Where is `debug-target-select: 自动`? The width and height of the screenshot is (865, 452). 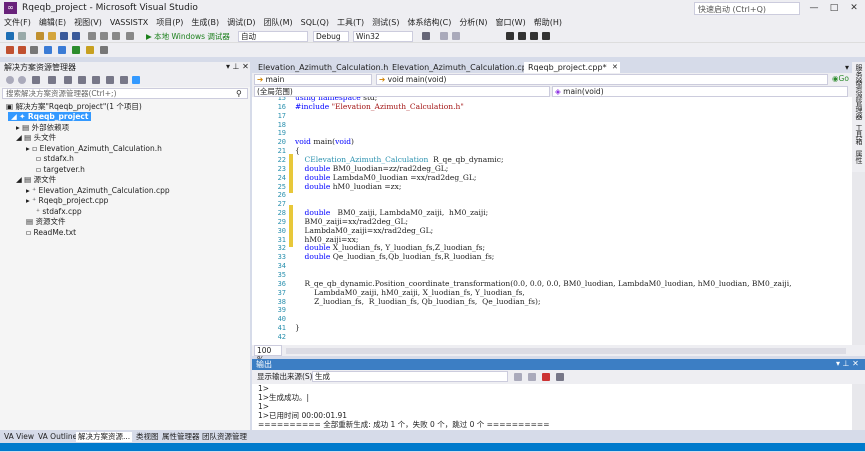
debug-target-select: 自动 is located at coordinates (273, 36).